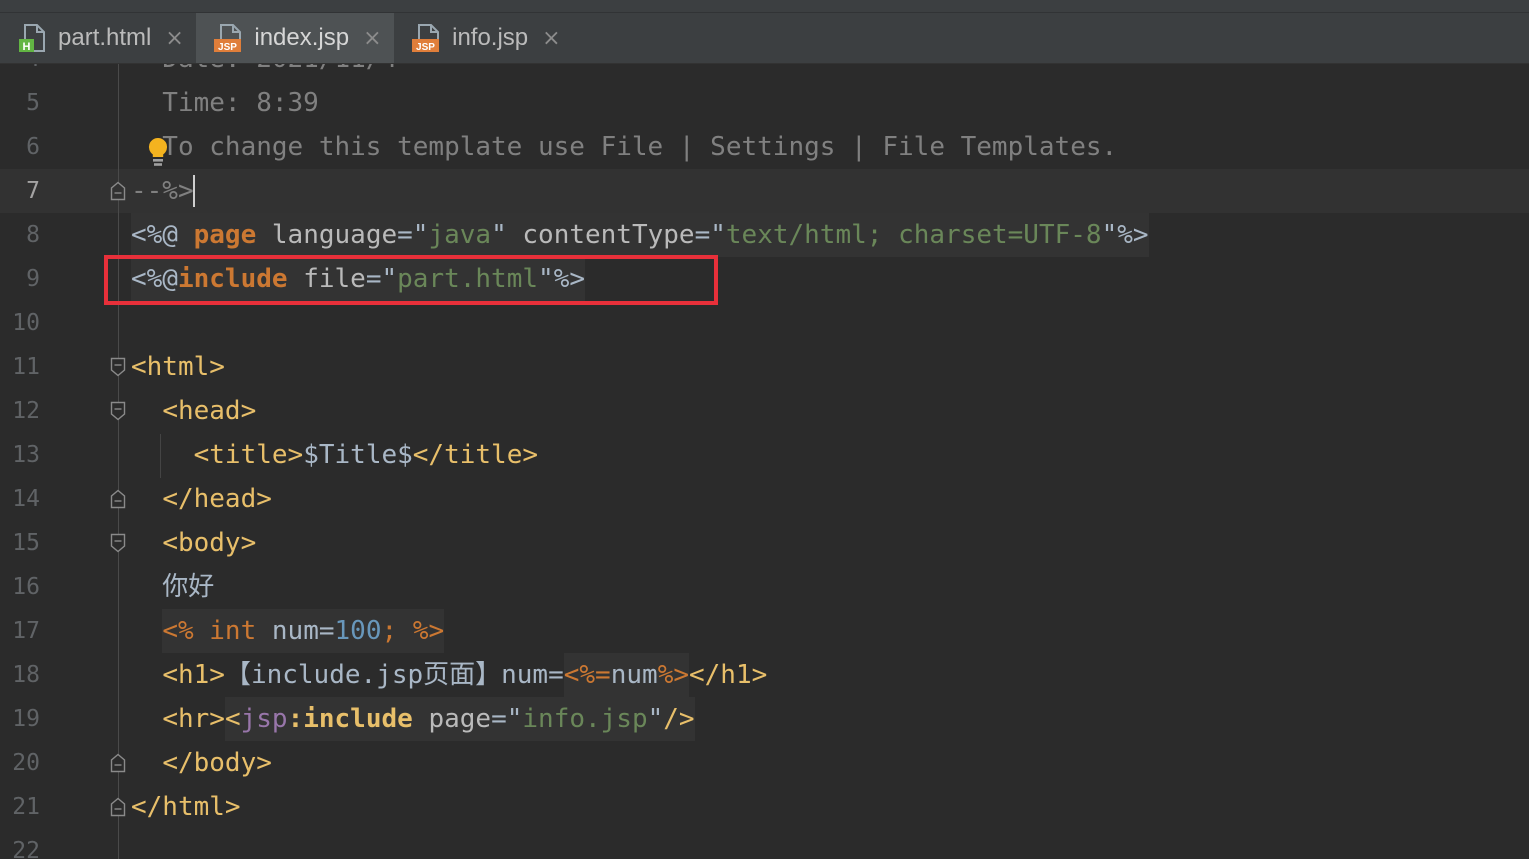  I want to click on tag-bold-token: :include, so click(350, 719).